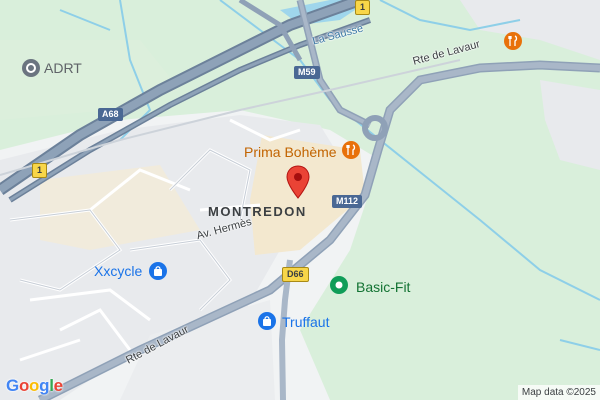 This screenshot has width=600, height=400. What do you see at coordinates (383, 287) in the screenshot?
I see `poi-label-basic-fit: Basic-Fit` at bounding box center [383, 287].